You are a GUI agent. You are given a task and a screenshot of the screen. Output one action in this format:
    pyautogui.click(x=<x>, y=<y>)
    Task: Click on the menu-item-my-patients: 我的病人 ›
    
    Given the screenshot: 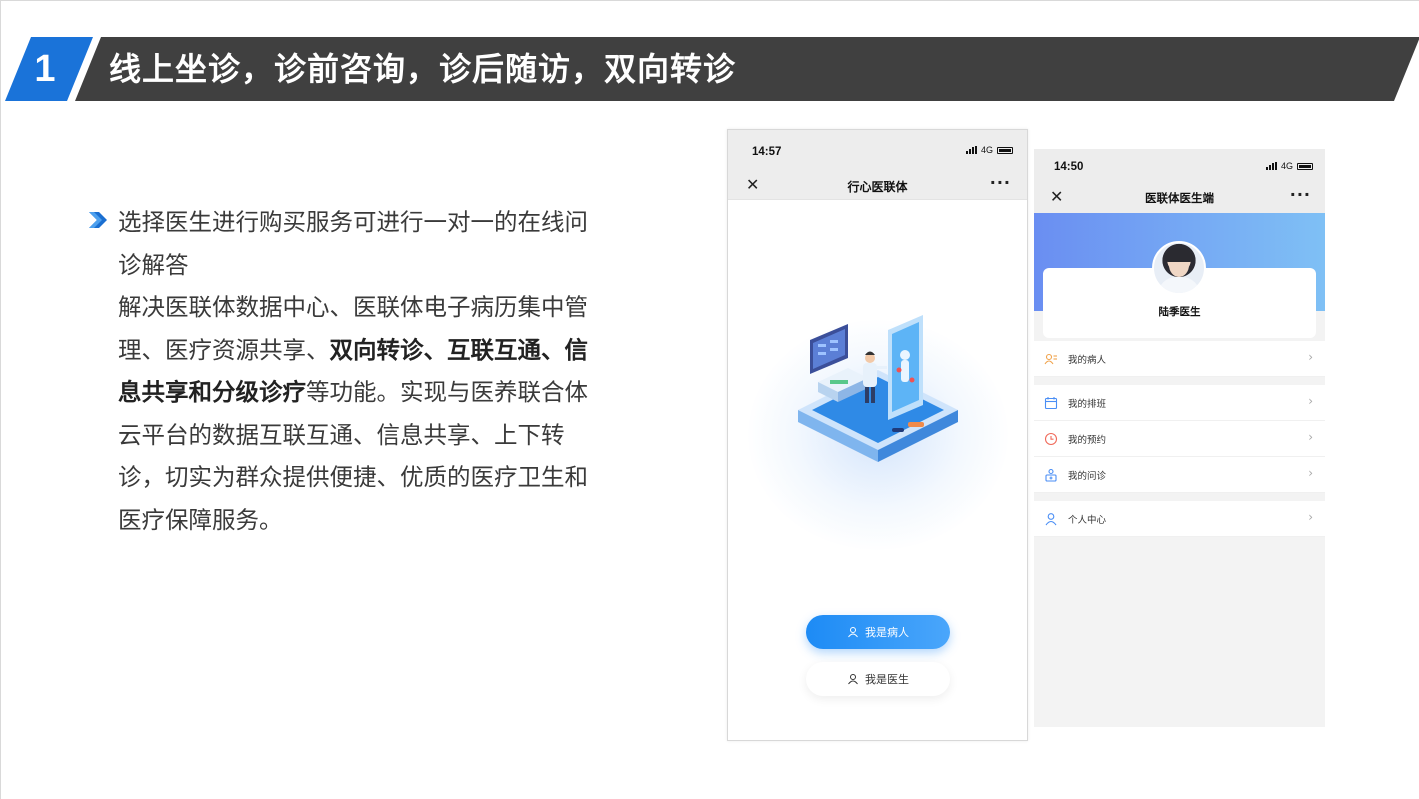 What is the action you would take?
    pyautogui.click(x=1179, y=359)
    